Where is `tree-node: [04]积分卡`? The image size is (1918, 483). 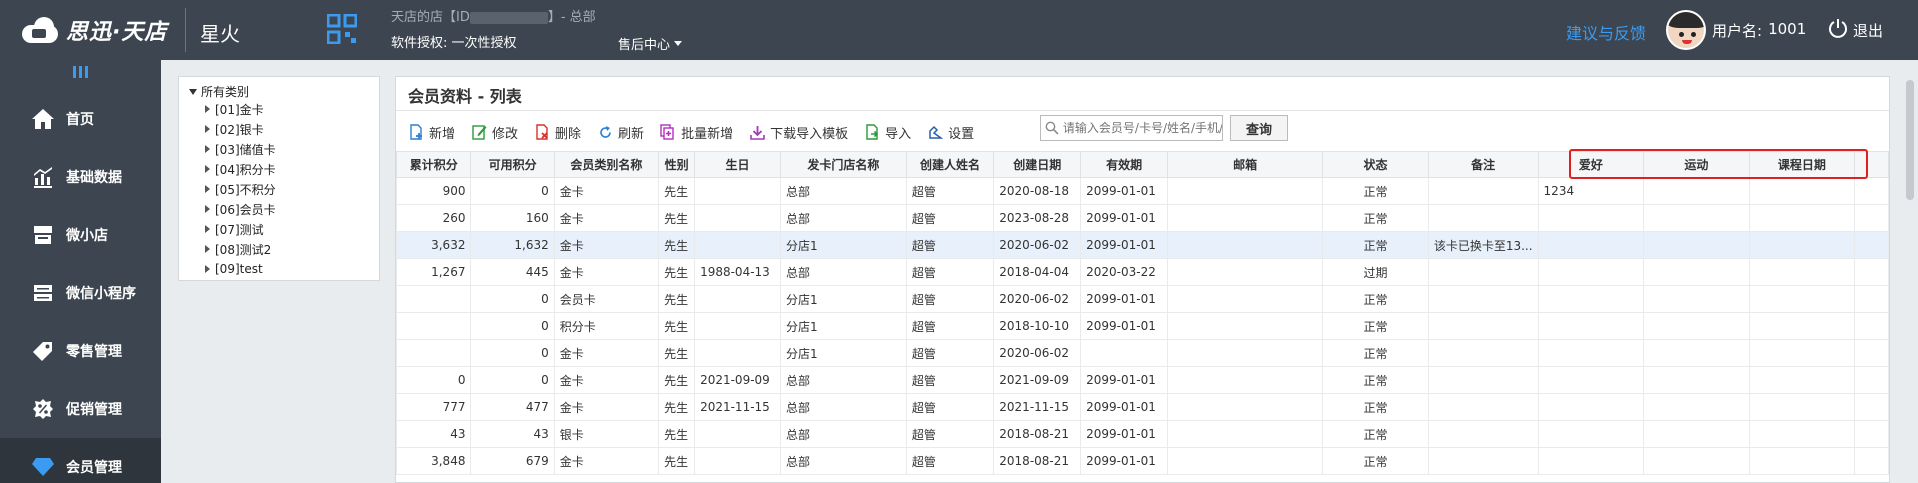 tree-node: [04]积分卡 is located at coordinates (240, 169).